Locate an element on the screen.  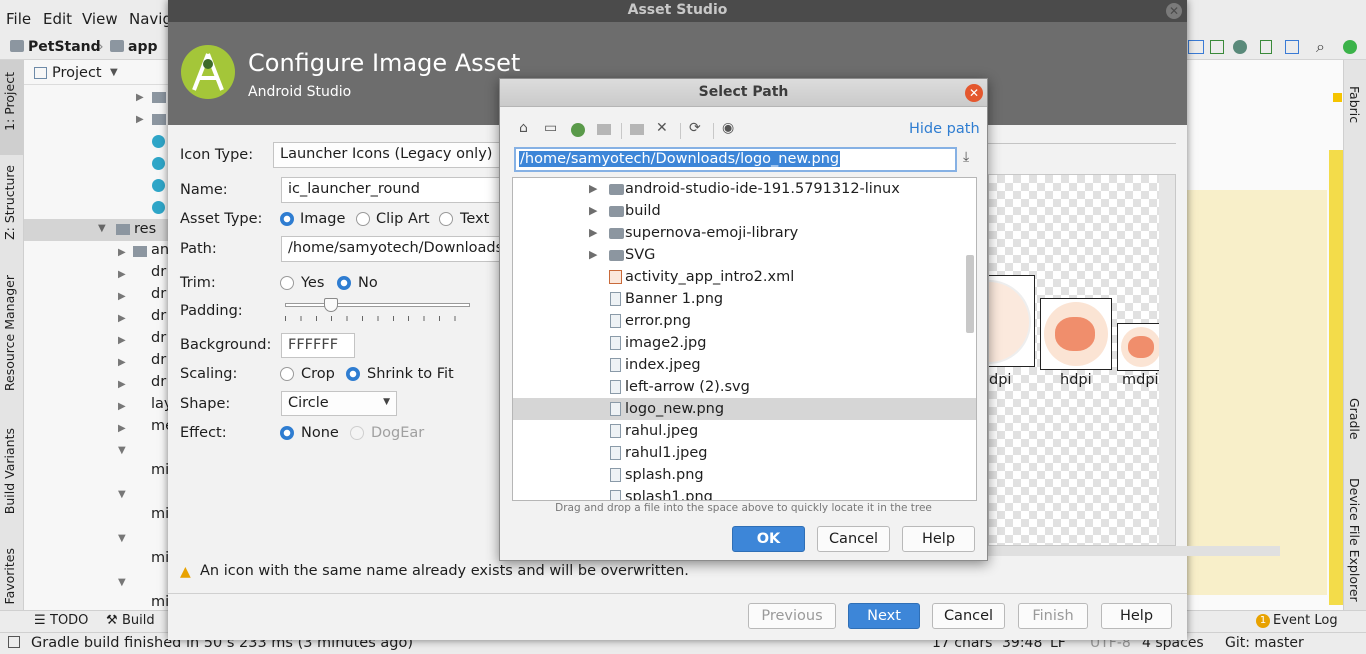
scaling-shrink-label: Shrink to Fit is located at coordinates (410, 374).